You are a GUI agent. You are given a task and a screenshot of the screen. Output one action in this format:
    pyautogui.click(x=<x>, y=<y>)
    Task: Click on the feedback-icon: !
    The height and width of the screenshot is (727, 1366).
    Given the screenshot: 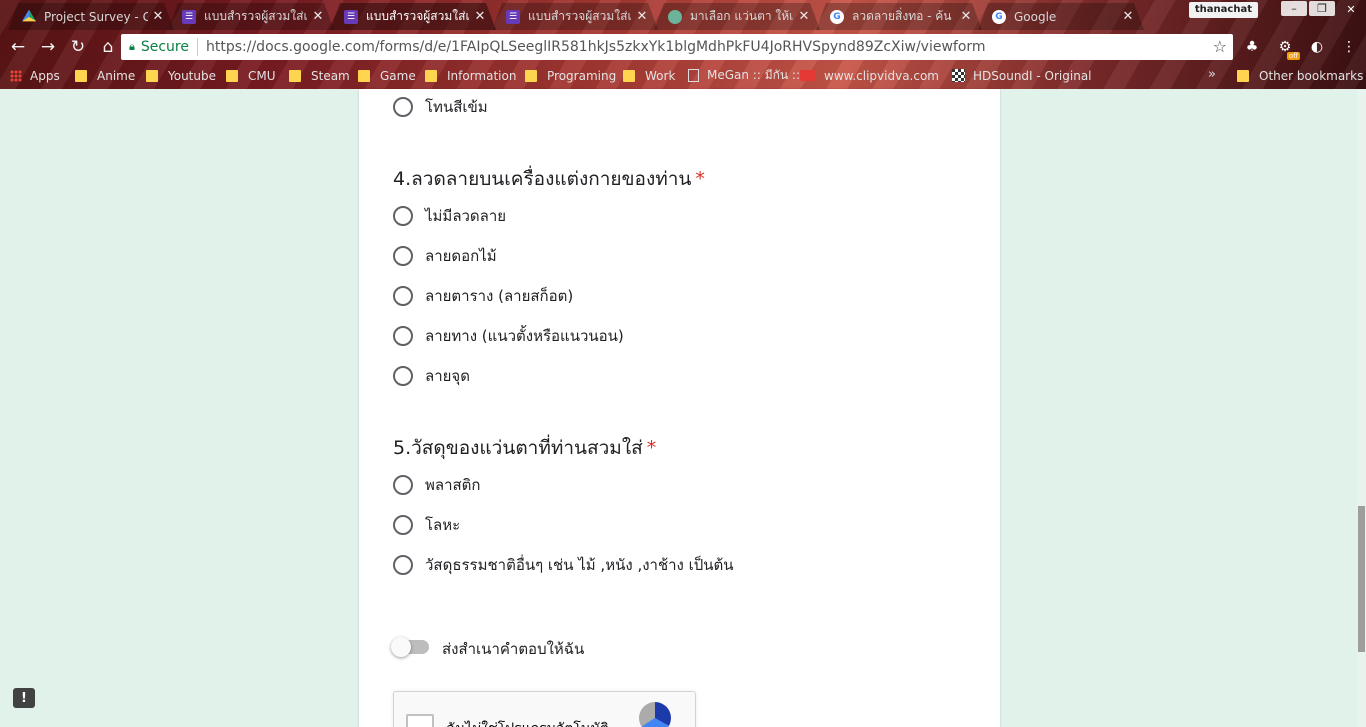 What is the action you would take?
    pyautogui.click(x=24, y=698)
    